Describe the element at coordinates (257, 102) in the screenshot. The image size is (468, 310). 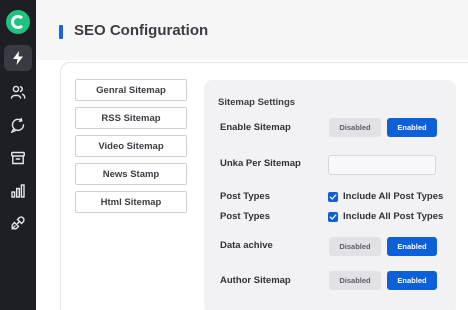
I see `settings-title: Sitemap Settings` at that location.